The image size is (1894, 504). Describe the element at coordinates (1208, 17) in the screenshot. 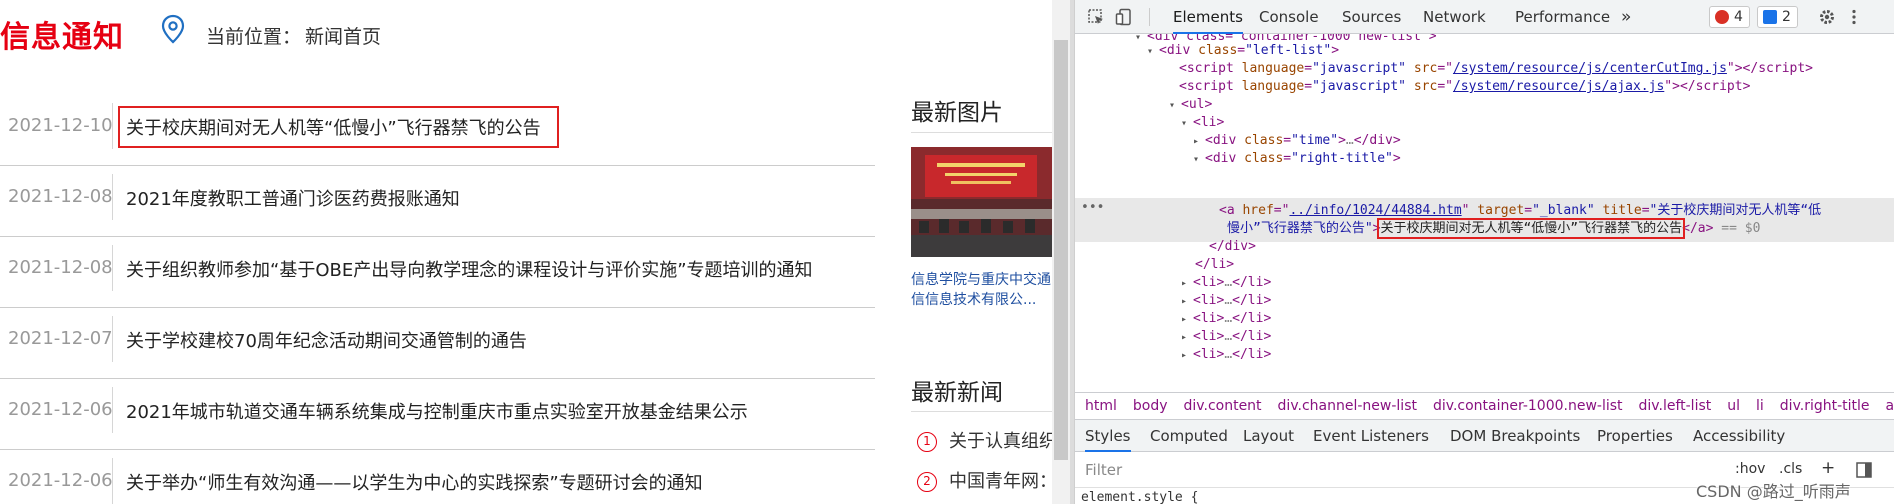

I see `tab-elements: Elements` at that location.